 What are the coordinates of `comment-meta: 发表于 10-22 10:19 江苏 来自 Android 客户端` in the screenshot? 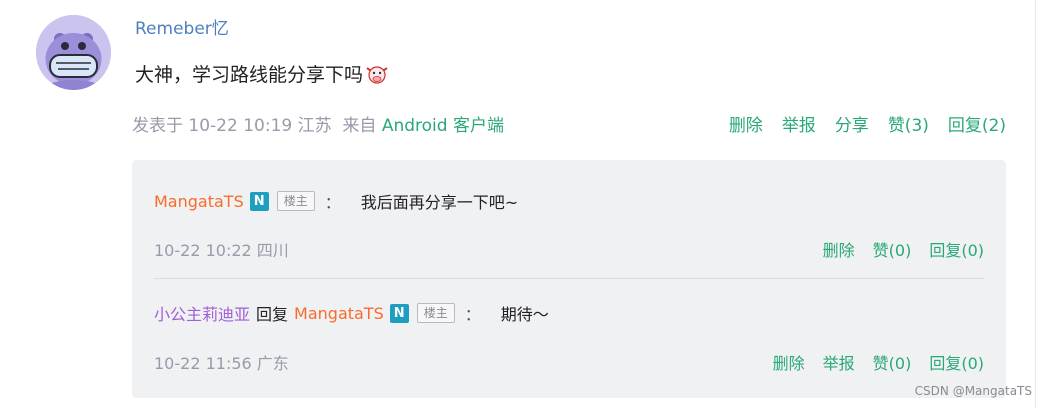 It's located at (318, 123).